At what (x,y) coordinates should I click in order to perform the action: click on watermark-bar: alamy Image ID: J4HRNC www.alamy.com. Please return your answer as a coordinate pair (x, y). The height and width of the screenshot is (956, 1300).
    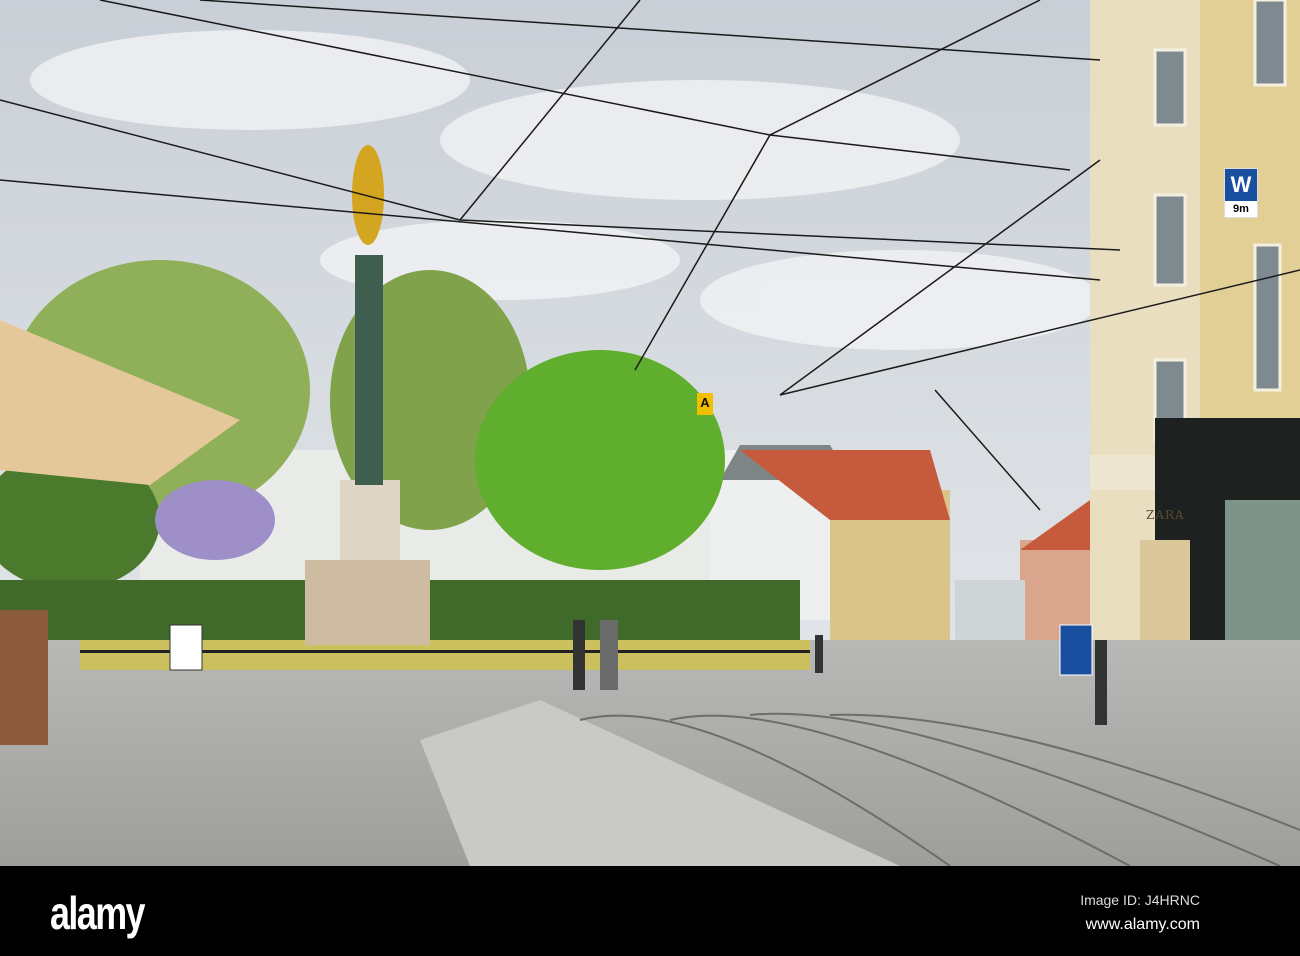
    Looking at the image, I should click on (650, 911).